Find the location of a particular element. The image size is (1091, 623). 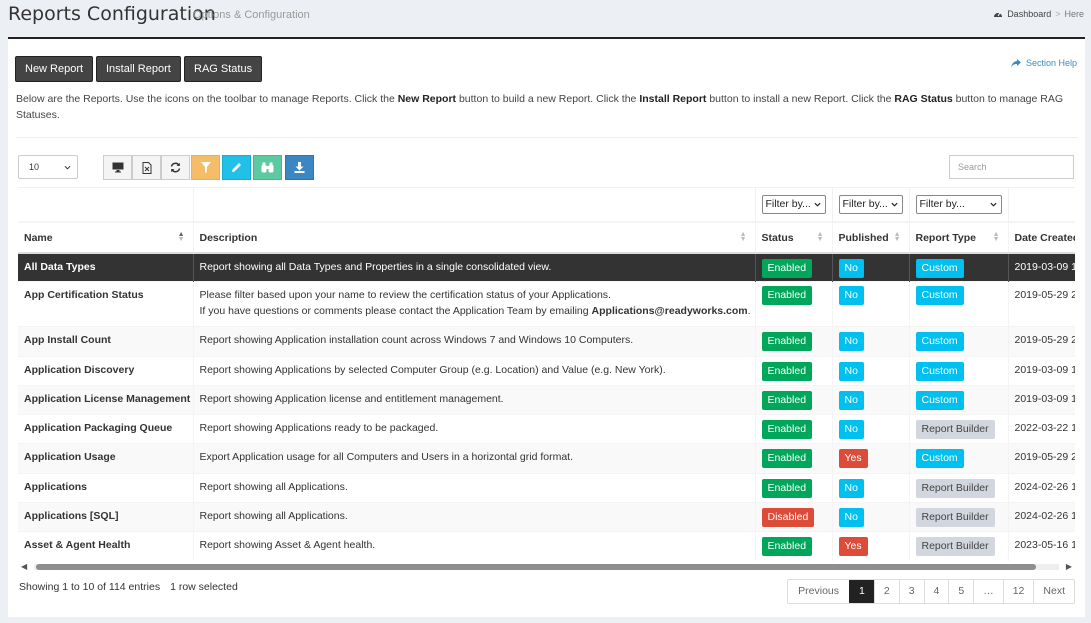

scroll-right-icon: ▶ is located at coordinates (1069, 566).